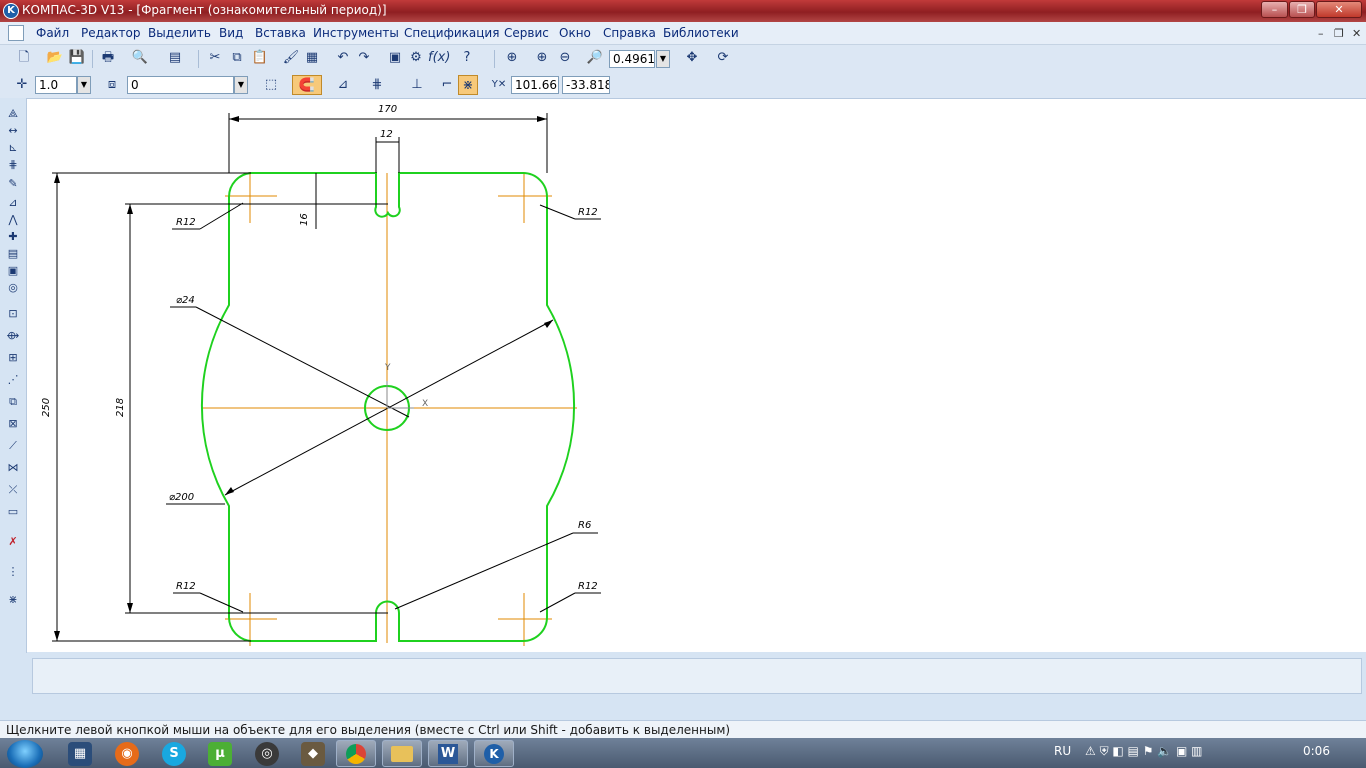 The image size is (1366, 768). I want to click on spec-icon: ✚, so click(13, 237).